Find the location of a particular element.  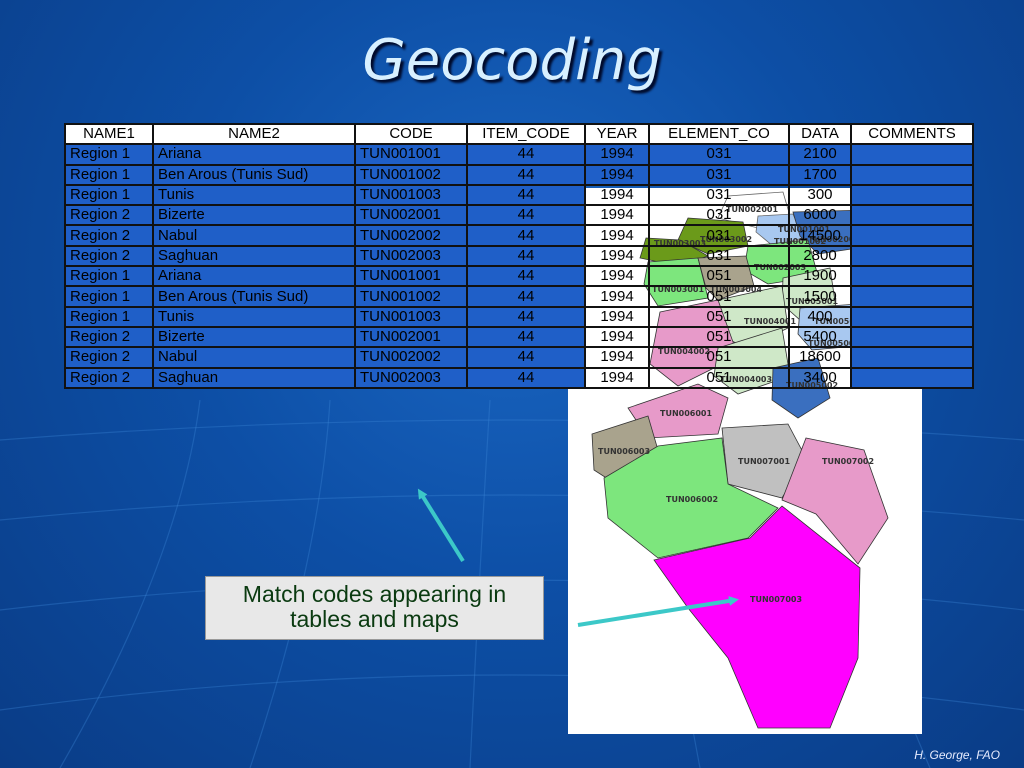

table-row: Region 2 Nabul TUN002002 44 1994 051 18600 is located at coordinates (519, 357).